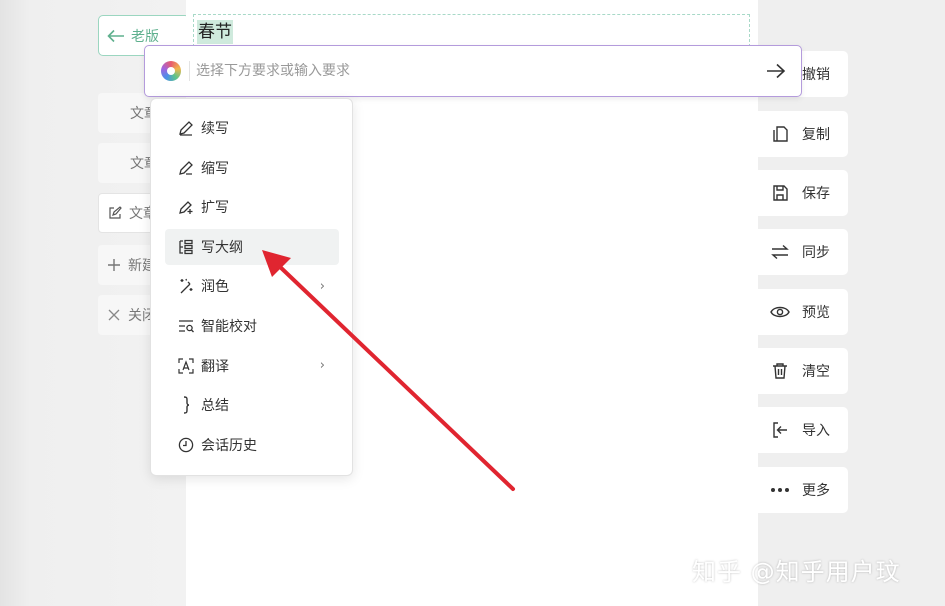  I want to click on trash-icon, so click(780, 371).